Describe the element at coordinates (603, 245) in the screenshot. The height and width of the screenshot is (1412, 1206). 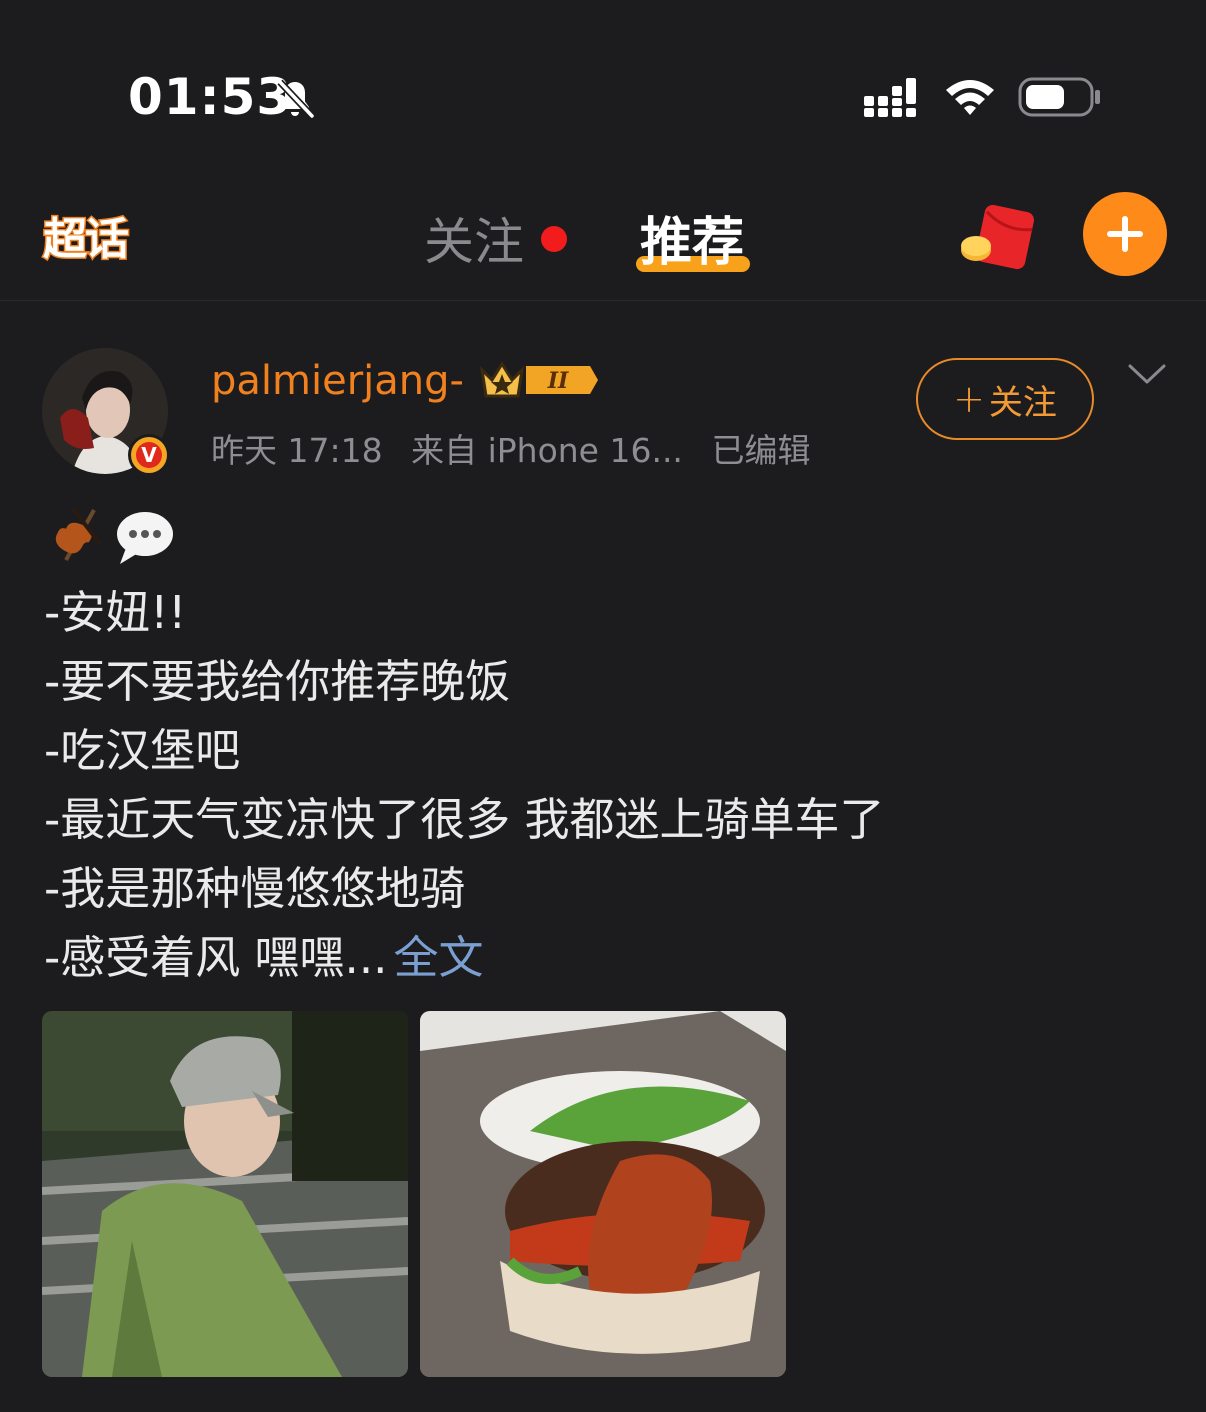
I see `top-nav: 超话 关注 推荐` at that location.